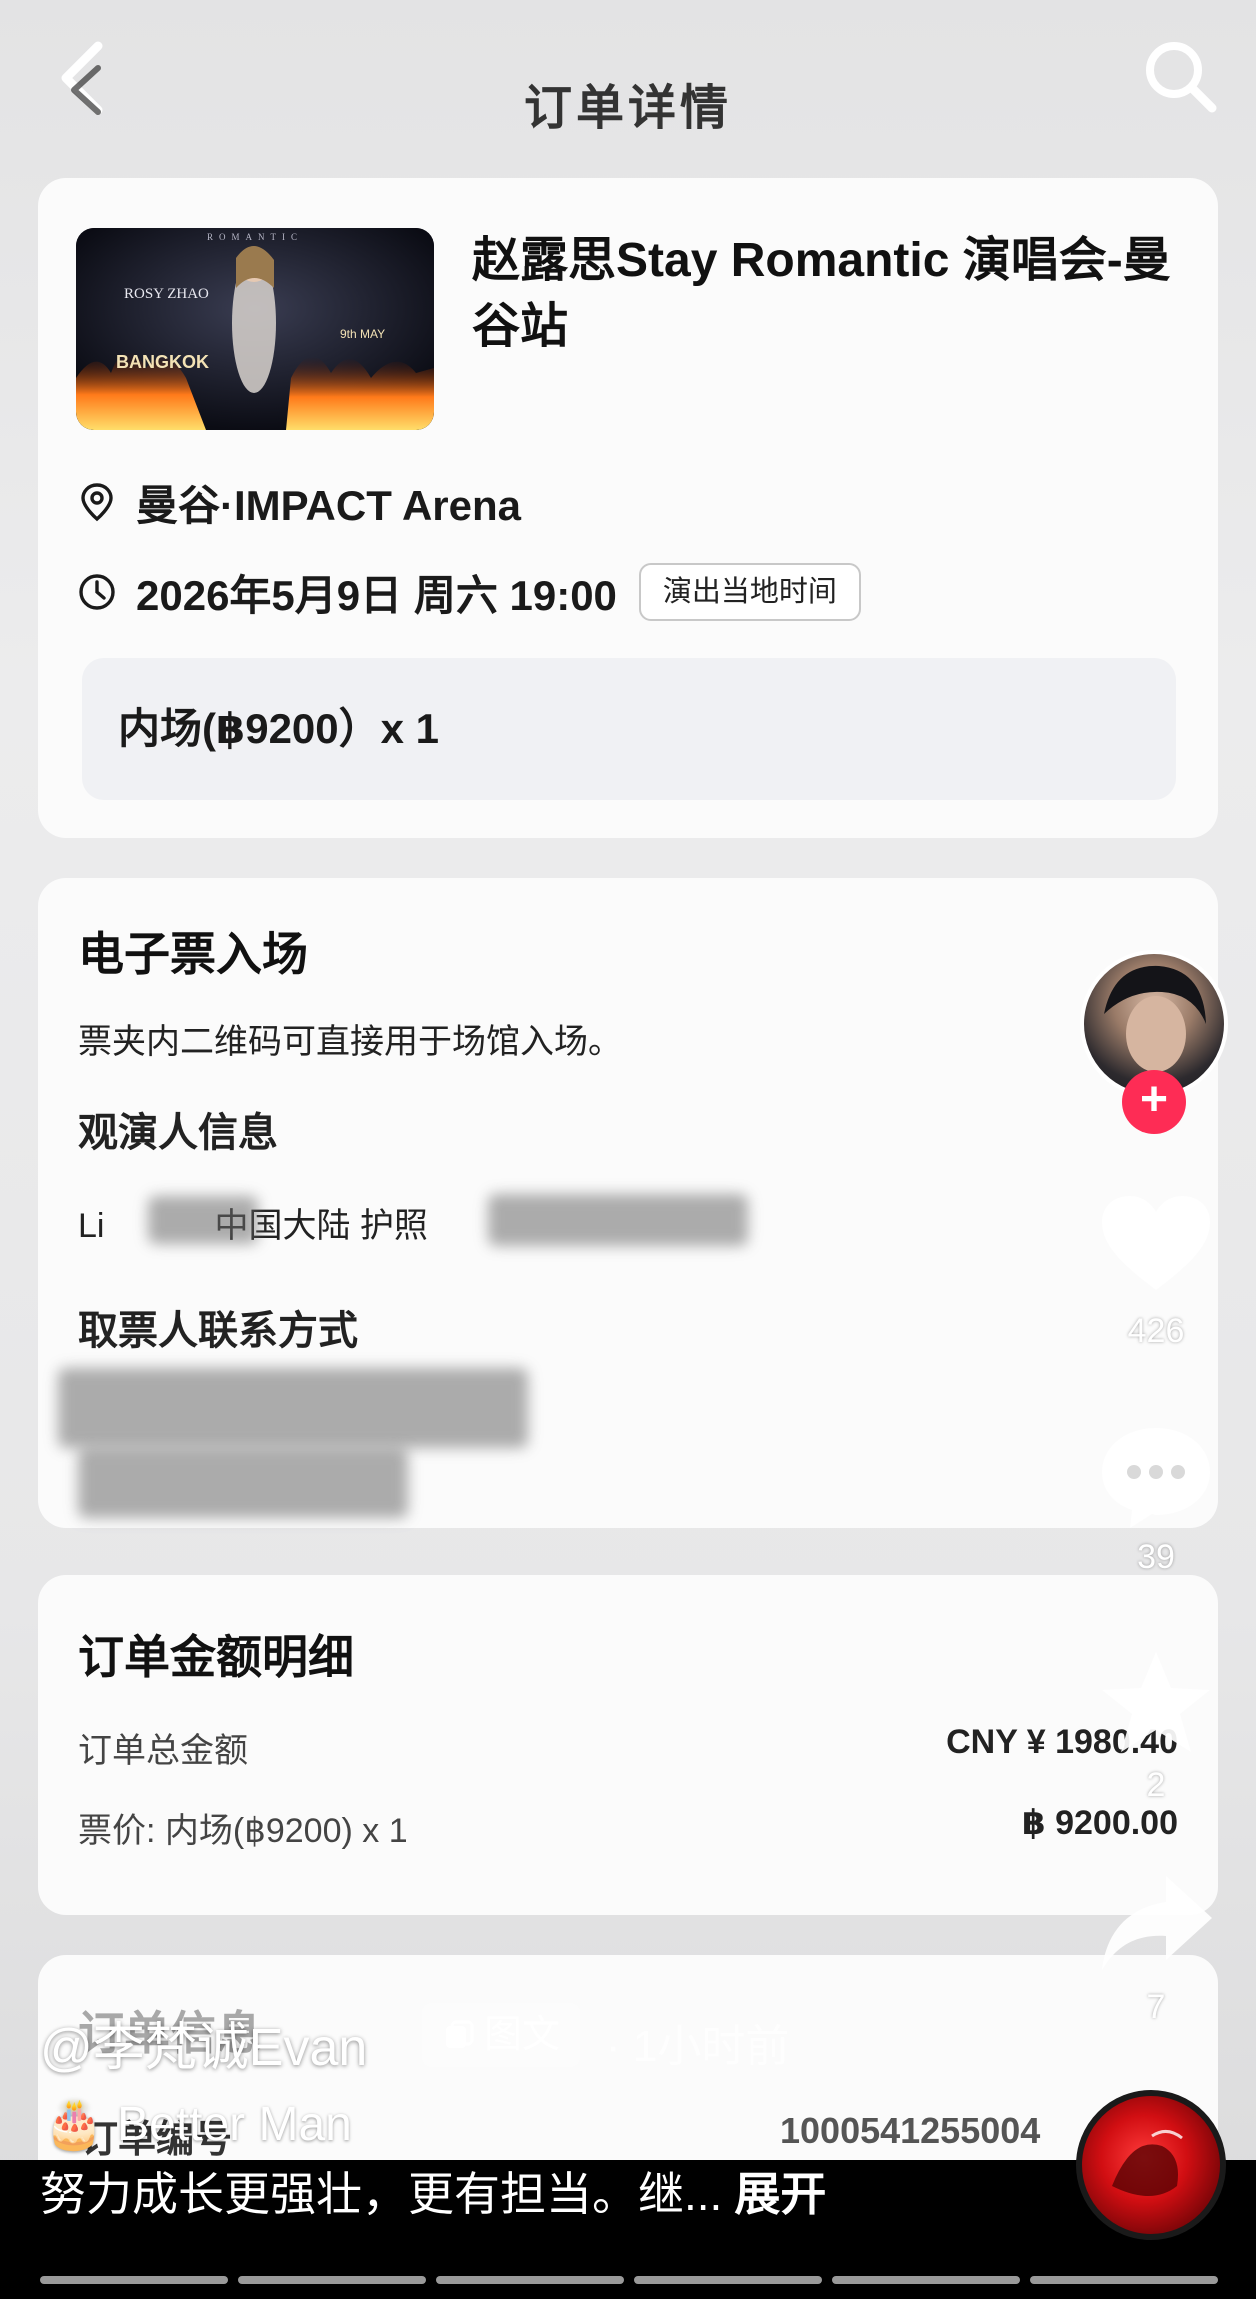 Image resolution: width=1256 pixels, height=2299 pixels. Describe the element at coordinates (1156, 1702) in the screenshot. I see `star-icon` at that location.